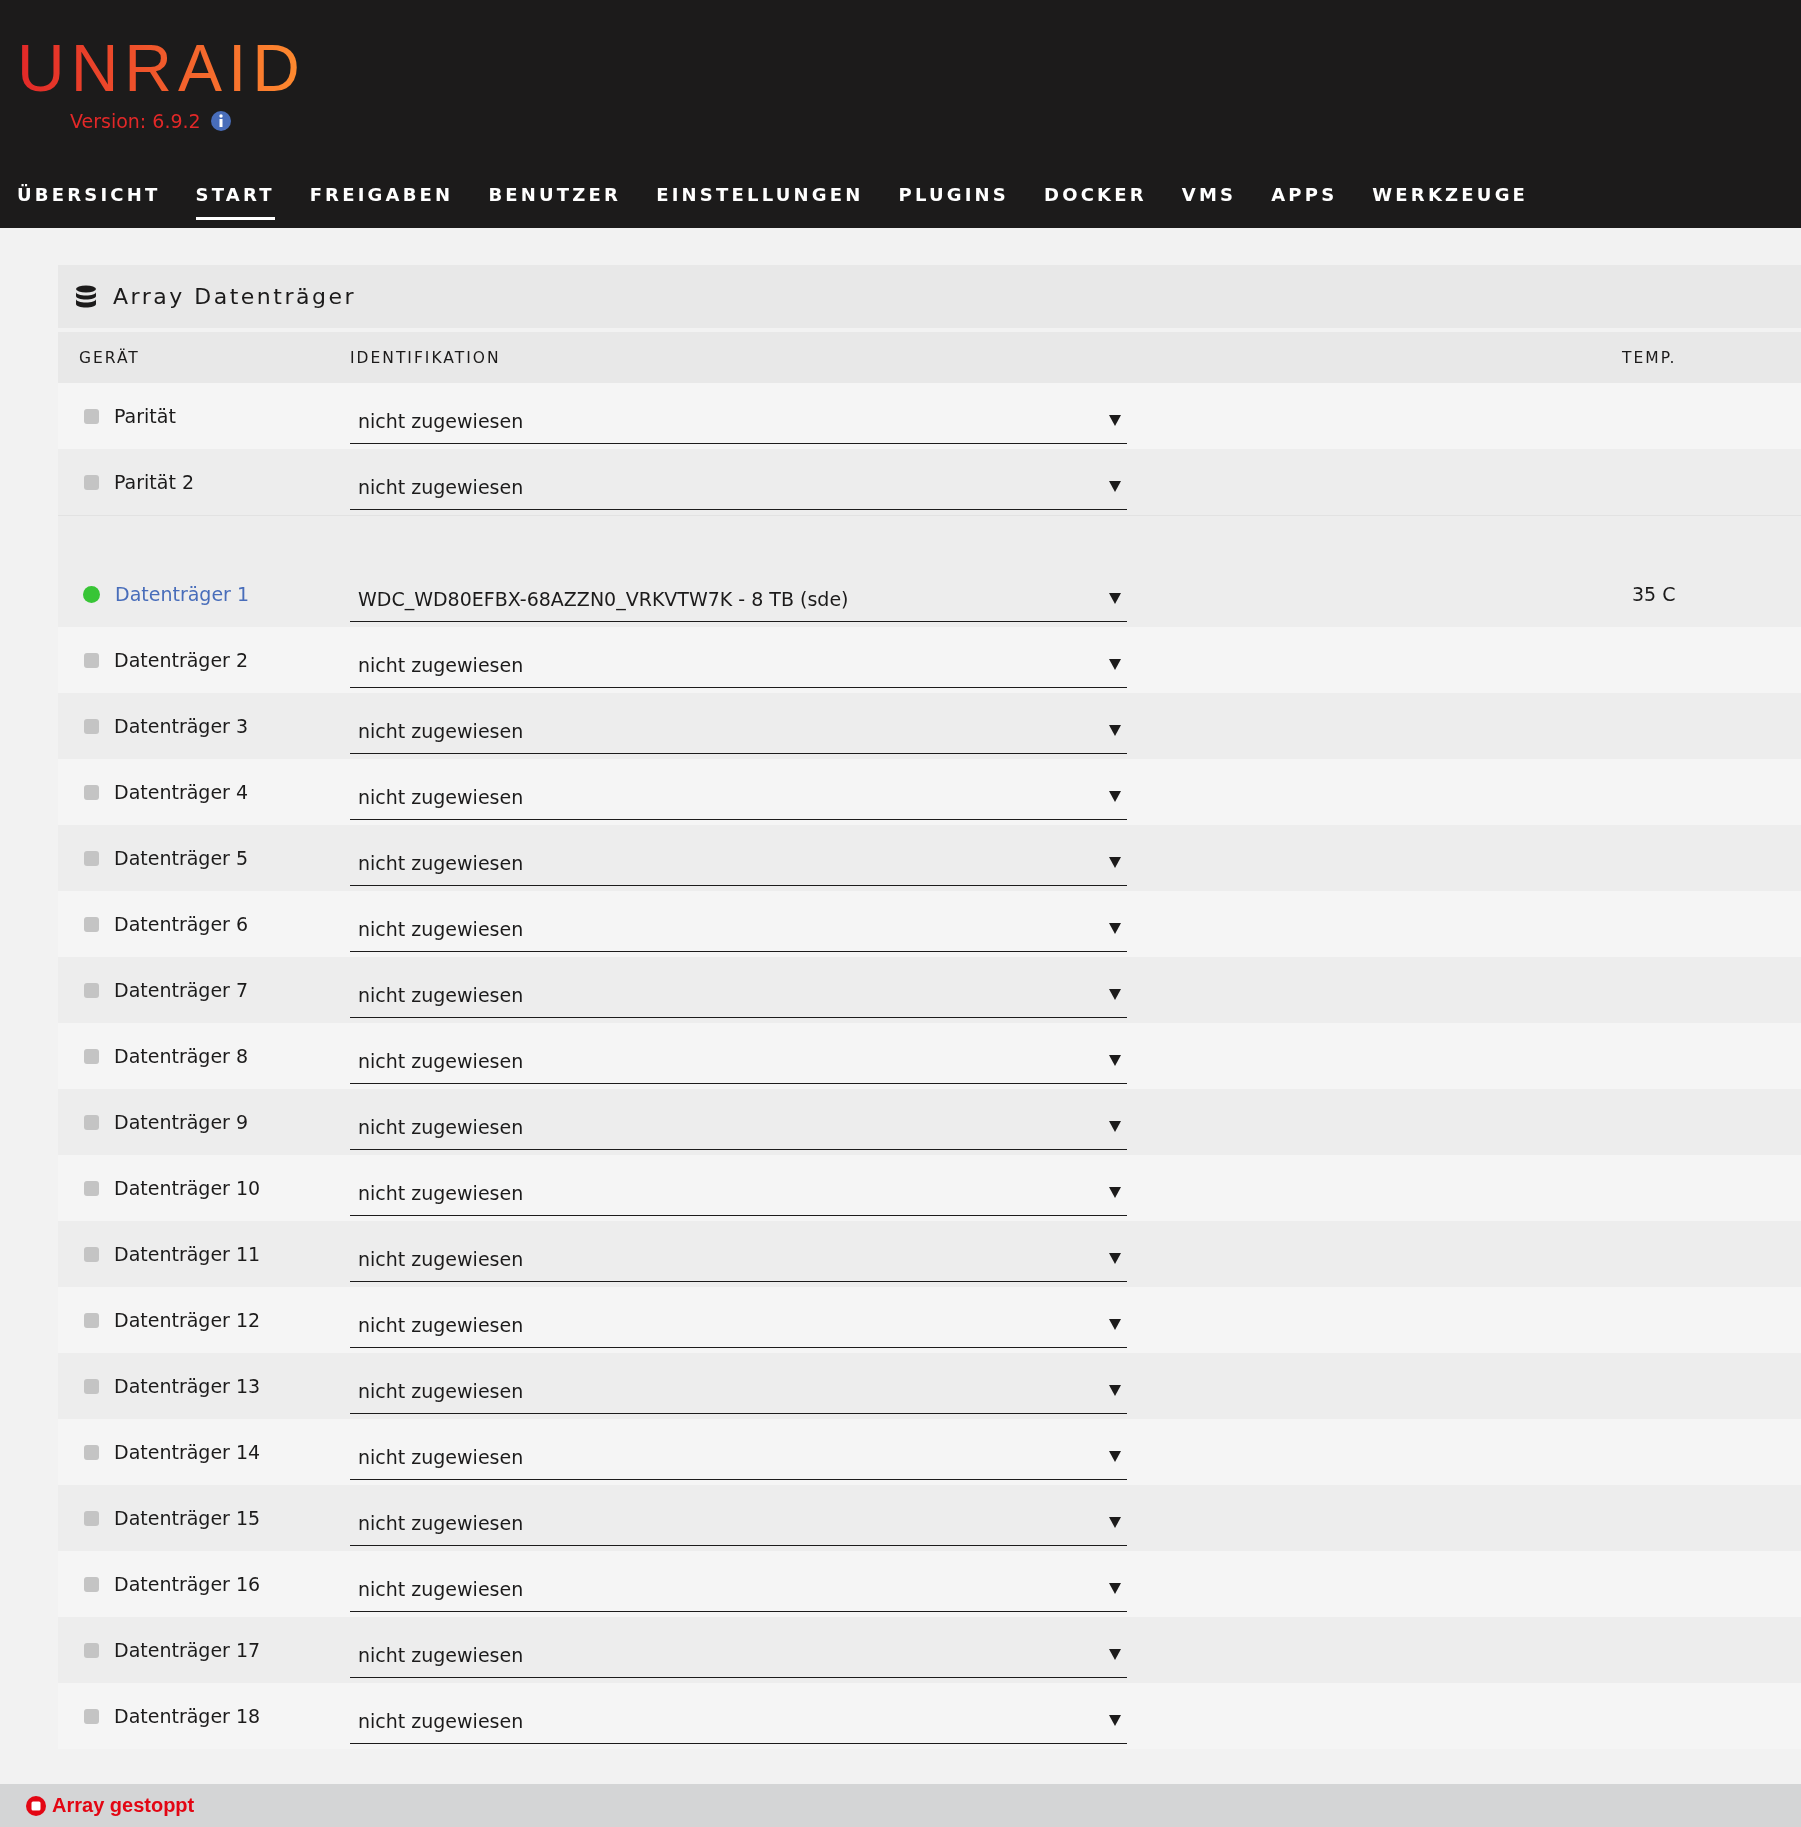  Describe the element at coordinates (234, 296) in the screenshot. I see `panel-title: Array Datenträger` at that location.